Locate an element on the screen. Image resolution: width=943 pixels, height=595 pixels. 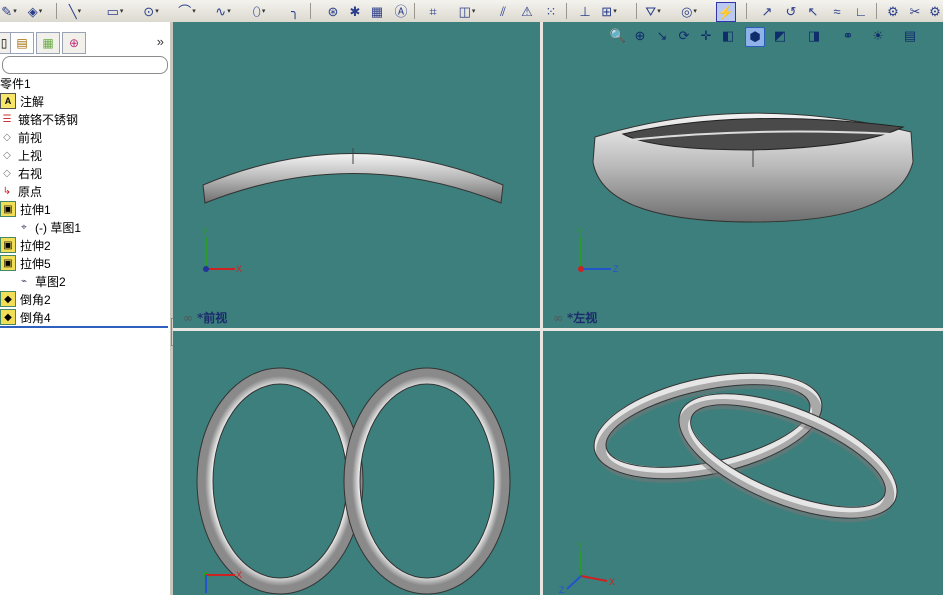
rollback-bar is located at coordinates (84, 327).